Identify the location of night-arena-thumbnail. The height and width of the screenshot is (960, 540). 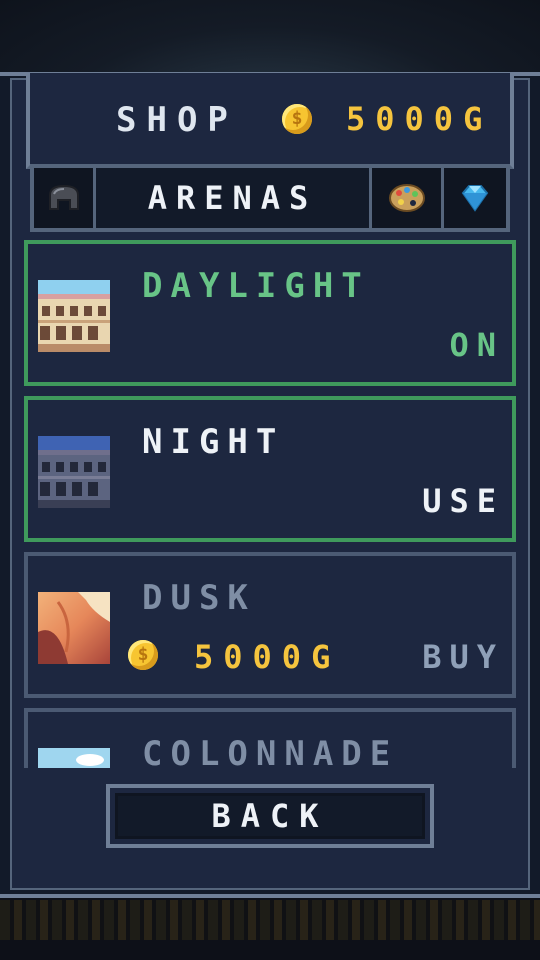
(74, 472).